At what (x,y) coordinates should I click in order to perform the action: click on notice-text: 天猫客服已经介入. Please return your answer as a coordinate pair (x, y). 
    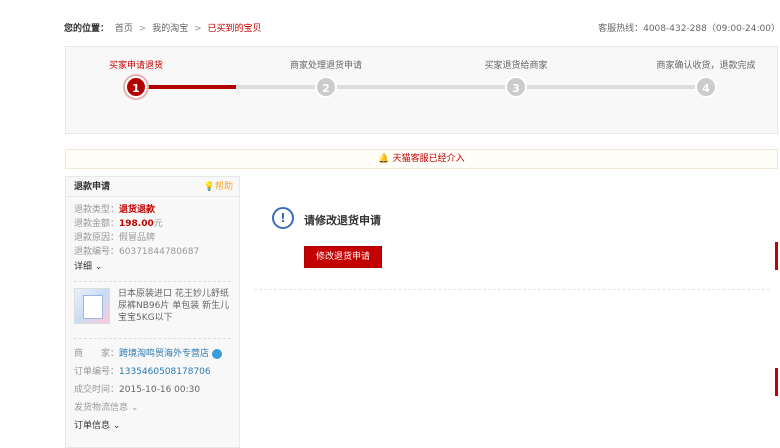
    Looking at the image, I should click on (428, 159).